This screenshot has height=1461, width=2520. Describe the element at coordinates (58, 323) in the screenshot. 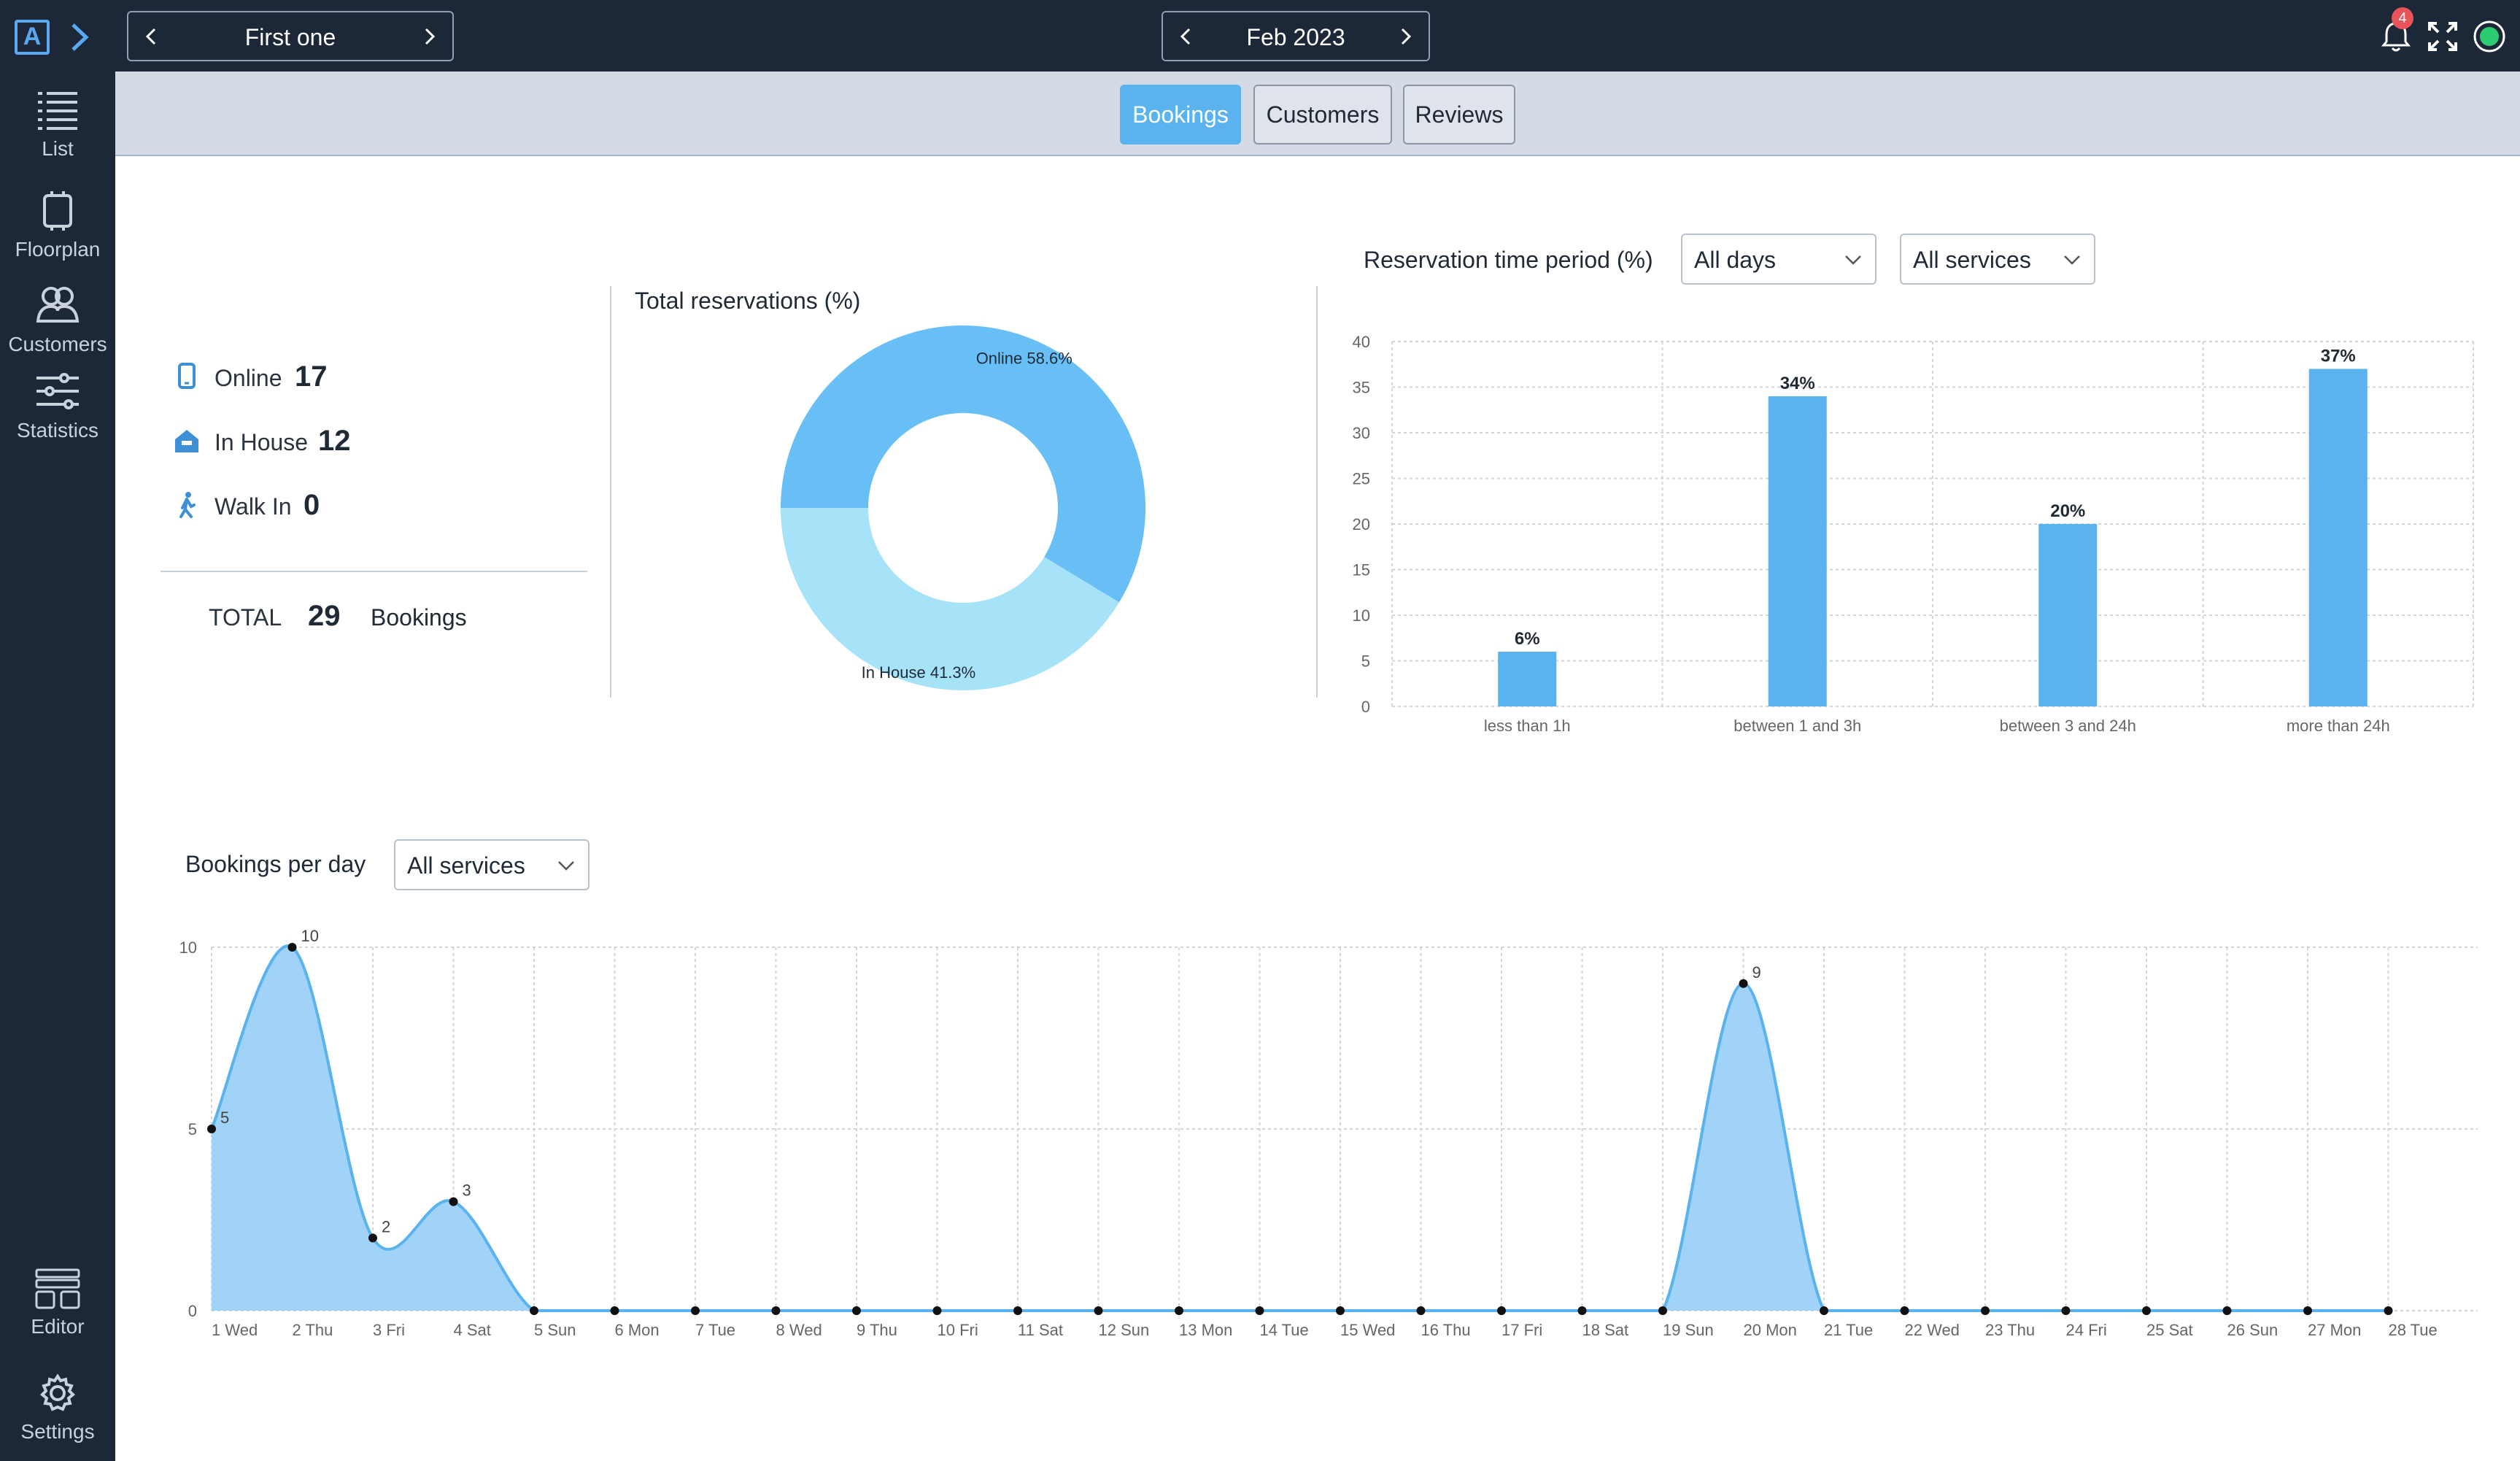

I see `sidebar-item-customers: Customers` at that location.